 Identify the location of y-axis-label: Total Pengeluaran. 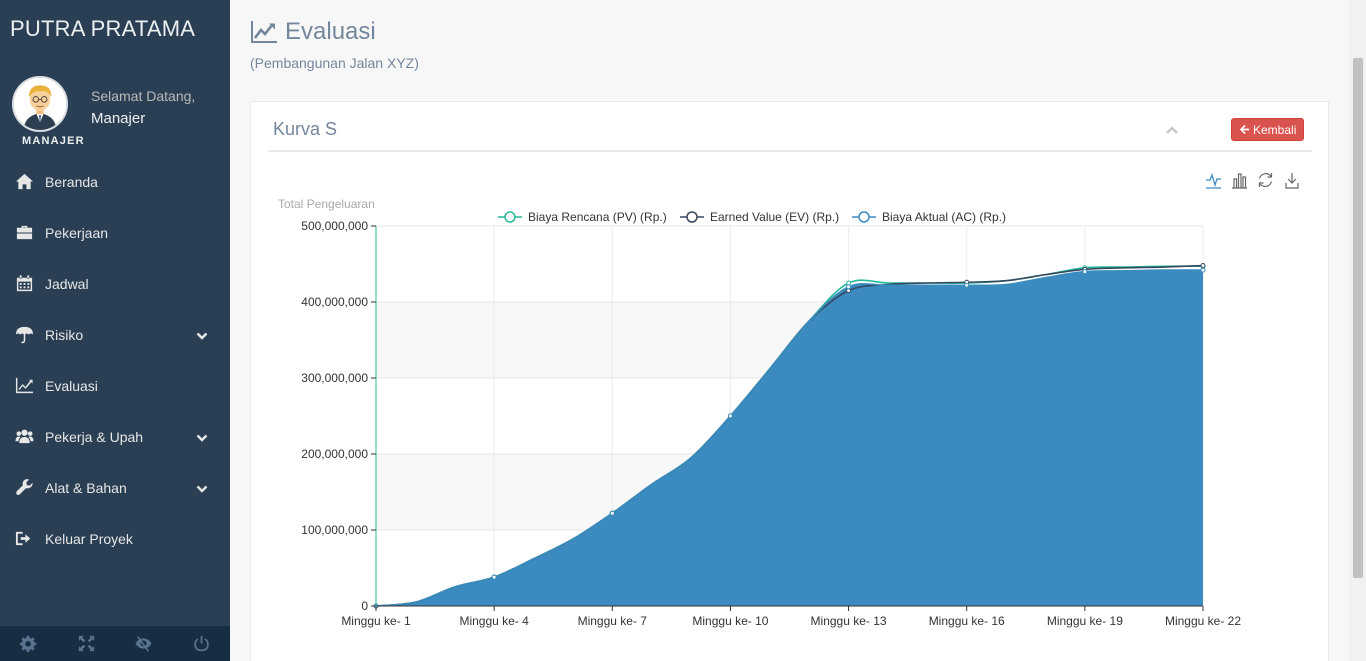
(326, 204).